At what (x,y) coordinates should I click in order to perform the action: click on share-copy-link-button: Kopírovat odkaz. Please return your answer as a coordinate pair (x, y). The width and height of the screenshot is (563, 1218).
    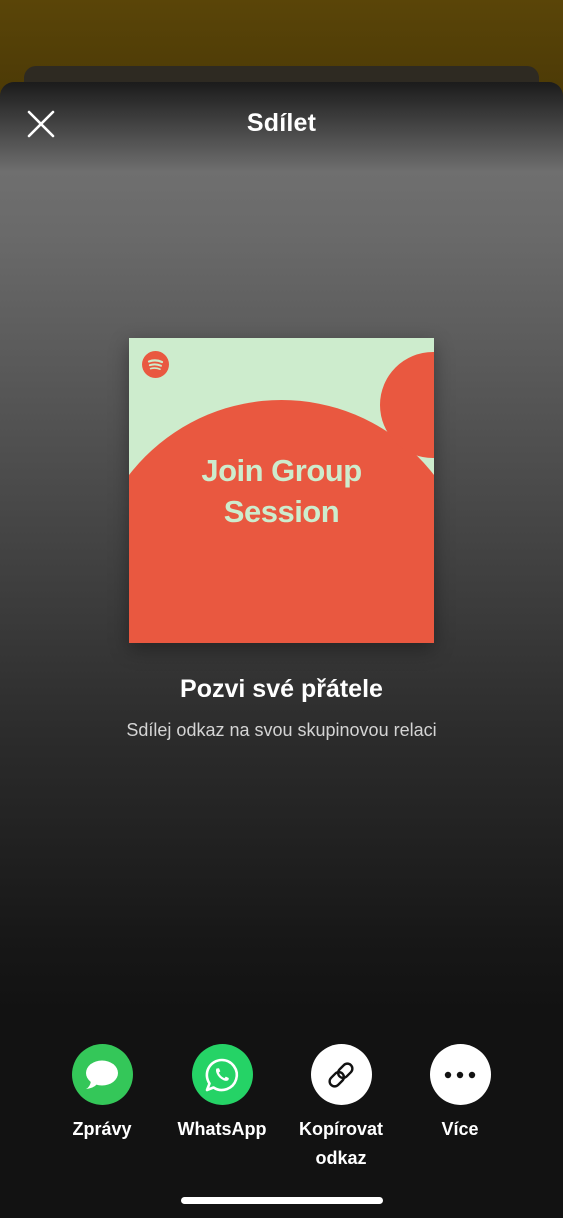
    Looking at the image, I should click on (341, 1108).